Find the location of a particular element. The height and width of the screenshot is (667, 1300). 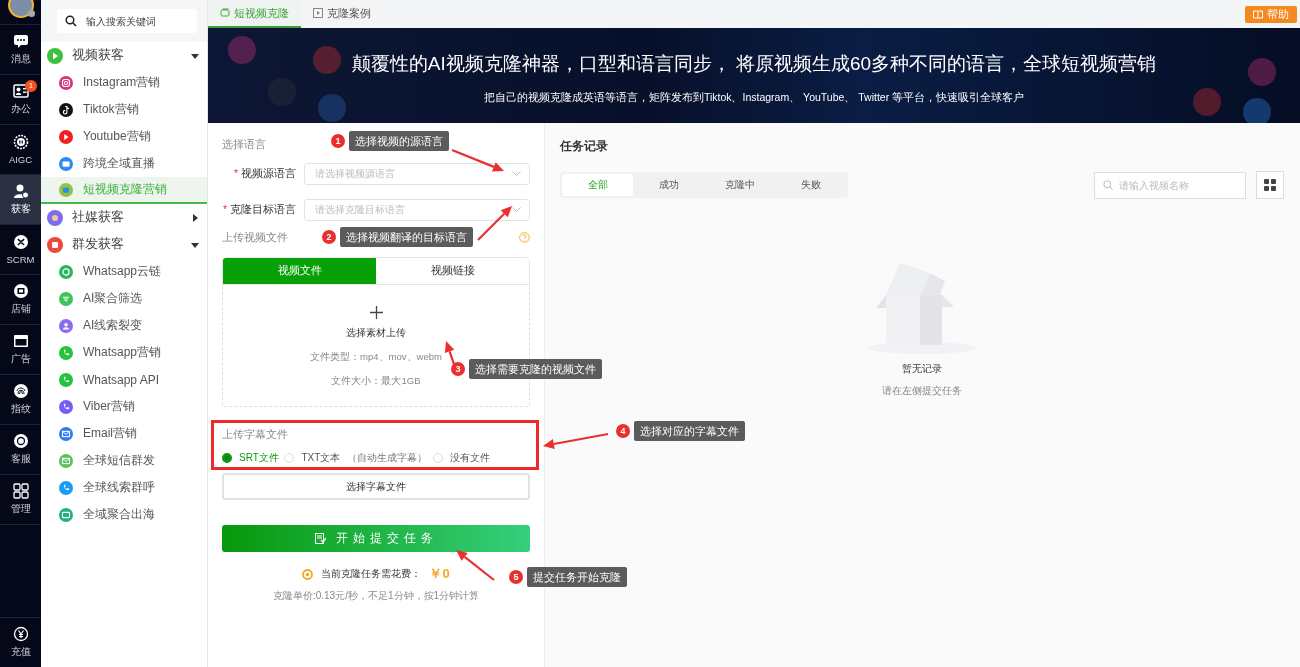

music-note-icon is located at coordinates (66, 109).